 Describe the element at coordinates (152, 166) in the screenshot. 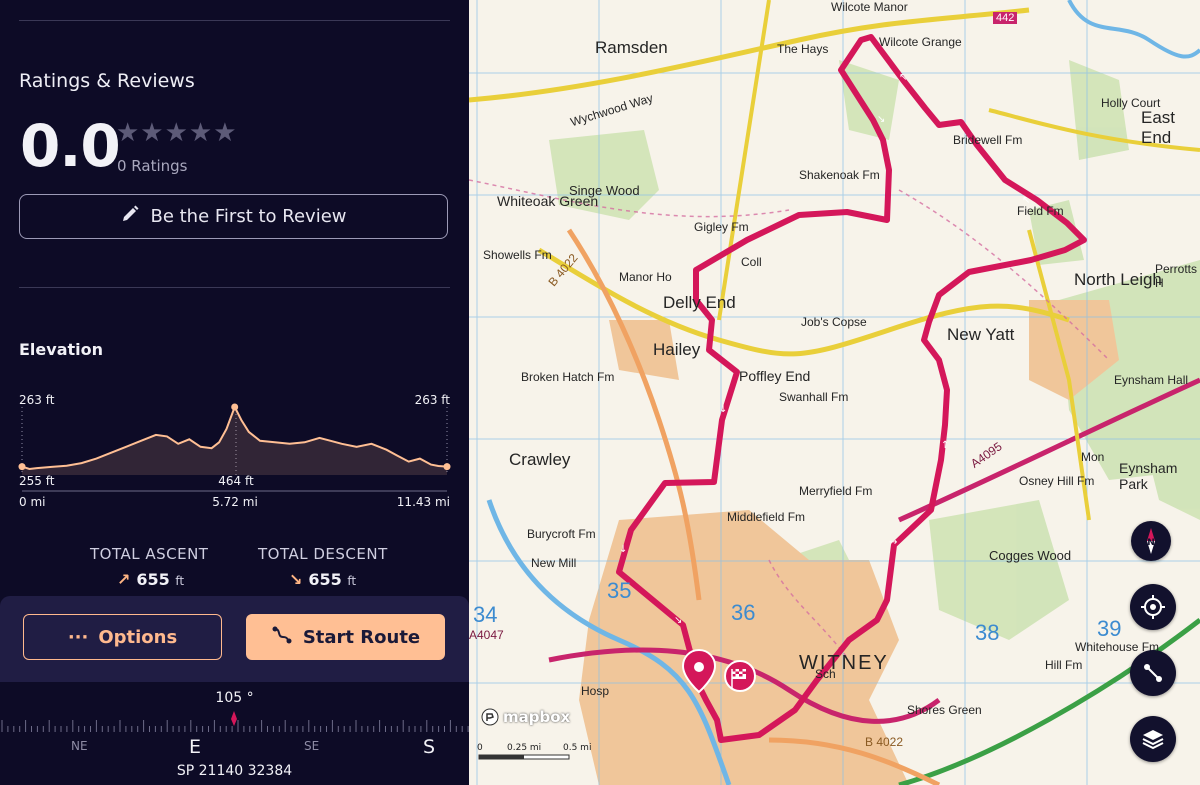

I see `rating-count: 0 Ratings` at that location.